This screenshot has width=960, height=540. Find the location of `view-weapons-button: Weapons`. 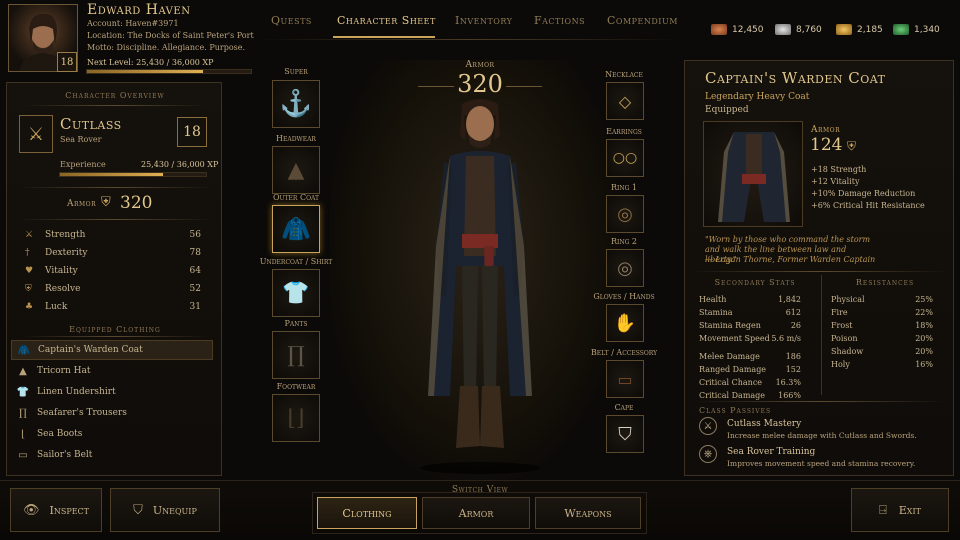

view-weapons-button: Weapons is located at coordinates (588, 513).